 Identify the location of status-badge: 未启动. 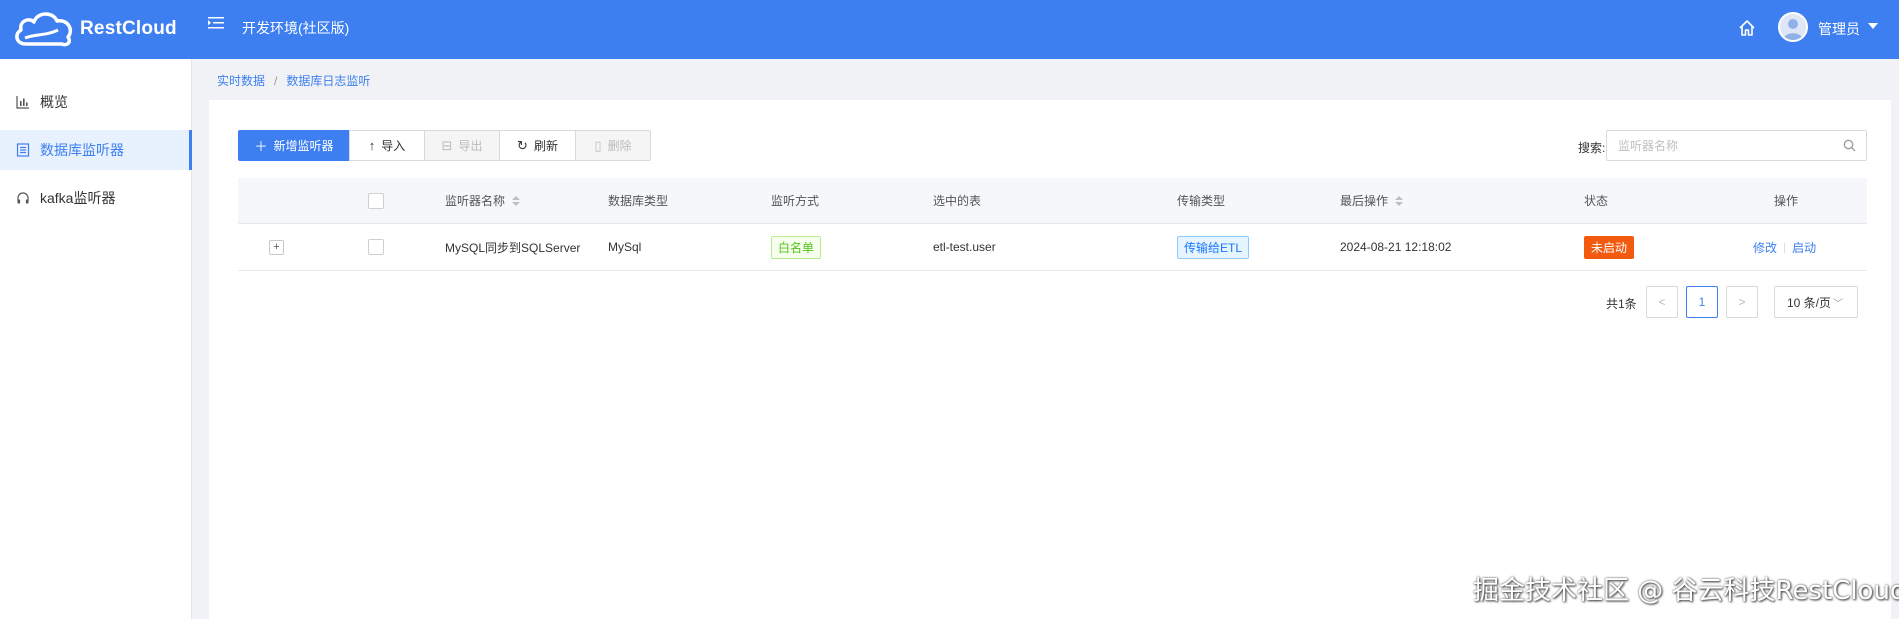
(1609, 247).